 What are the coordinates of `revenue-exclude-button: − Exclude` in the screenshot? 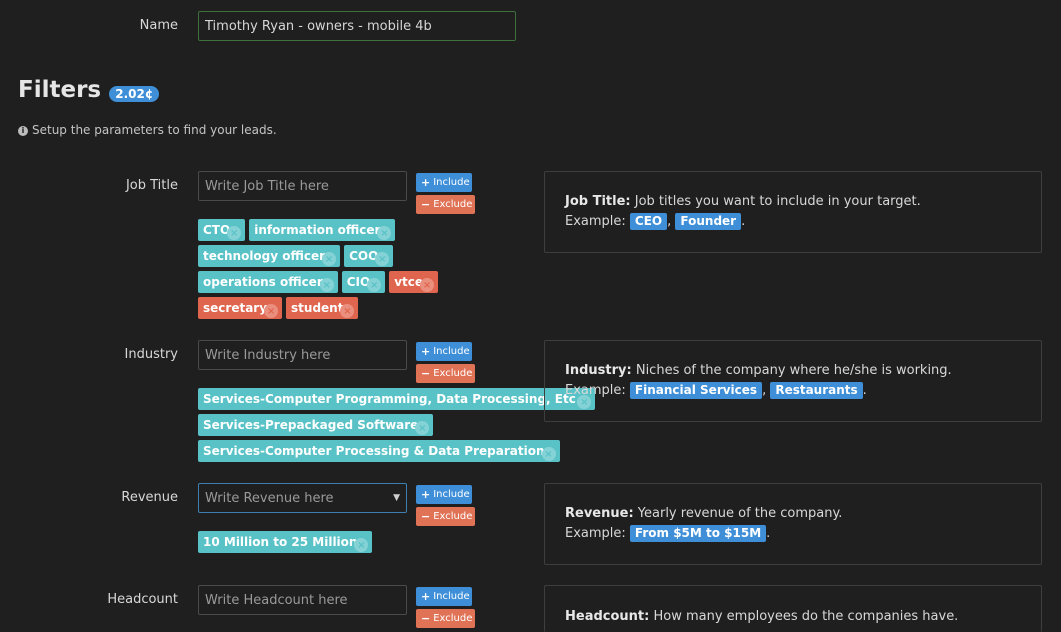 It's located at (445, 516).